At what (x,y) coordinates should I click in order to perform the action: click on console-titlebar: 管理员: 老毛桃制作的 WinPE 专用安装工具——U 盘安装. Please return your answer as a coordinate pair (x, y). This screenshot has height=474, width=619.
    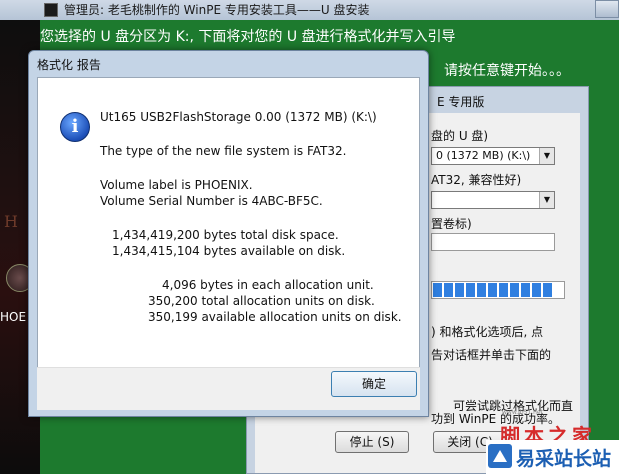
    Looking at the image, I should click on (309, 10).